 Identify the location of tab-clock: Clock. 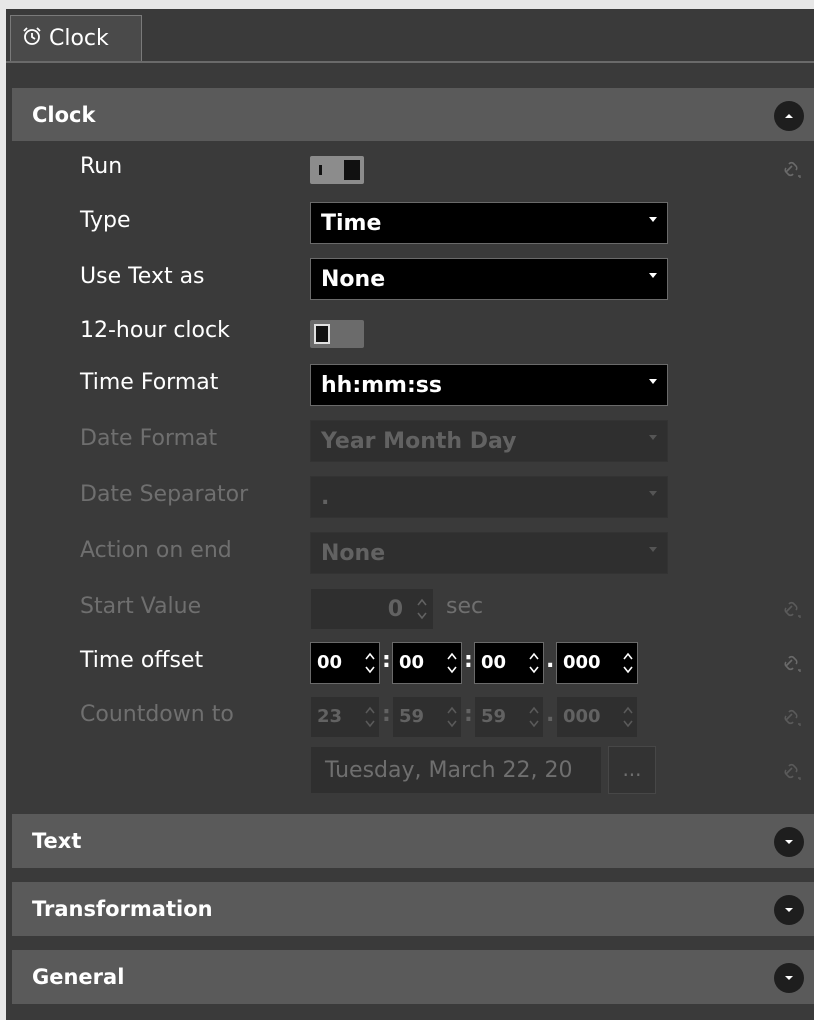
(76, 38).